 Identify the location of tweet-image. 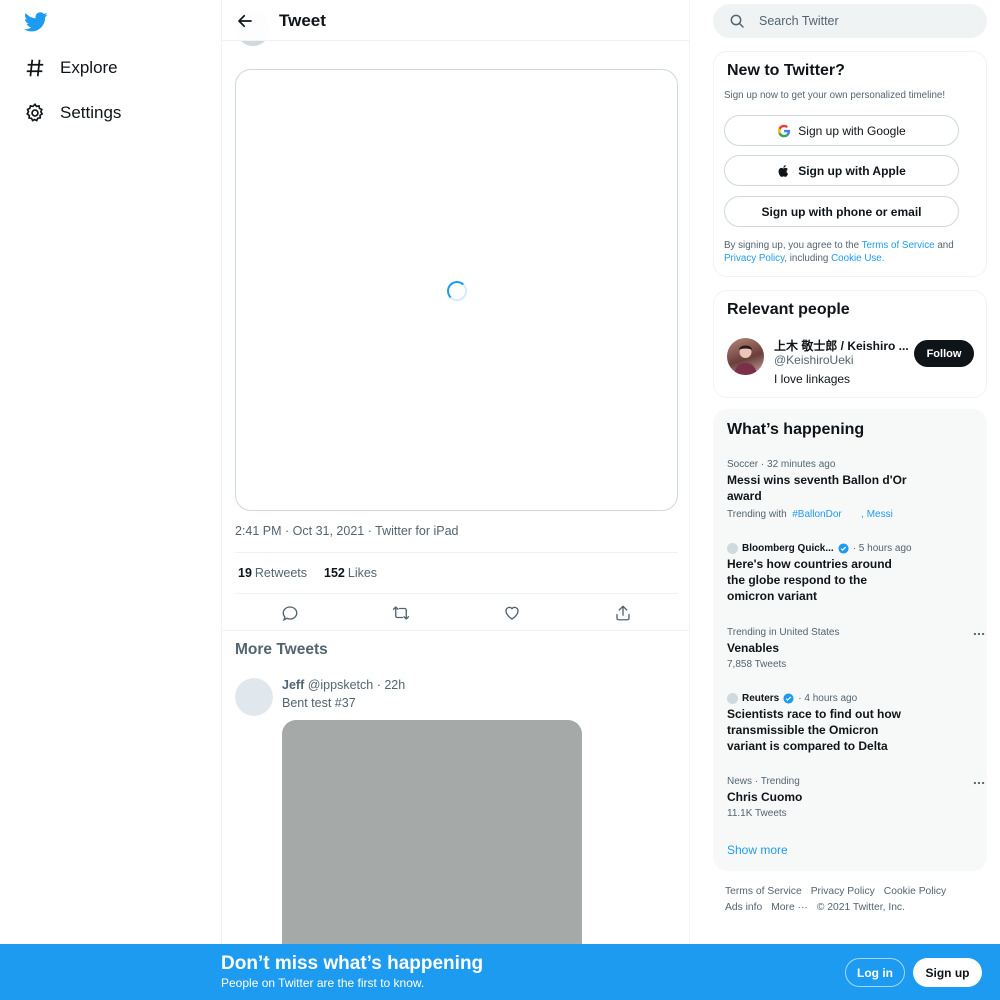
(432, 845).